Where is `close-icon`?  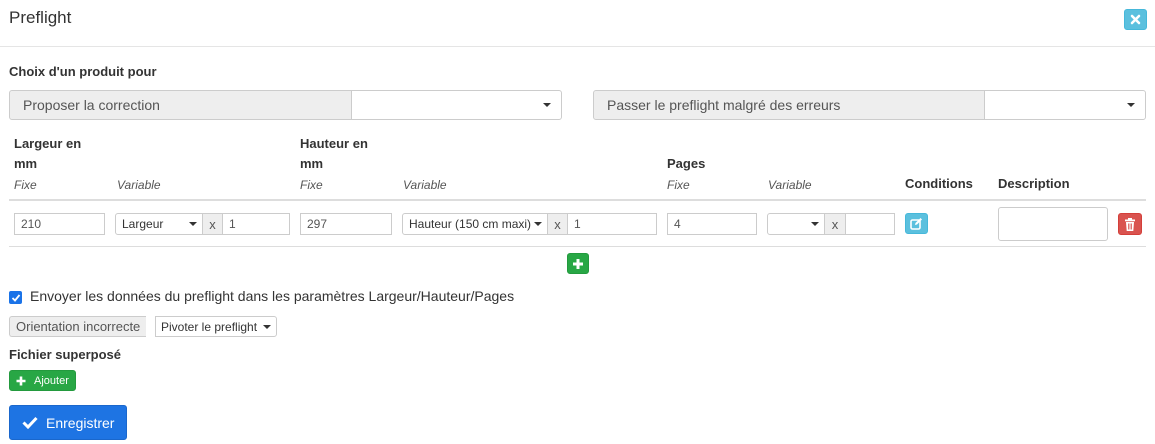 close-icon is located at coordinates (1135, 19).